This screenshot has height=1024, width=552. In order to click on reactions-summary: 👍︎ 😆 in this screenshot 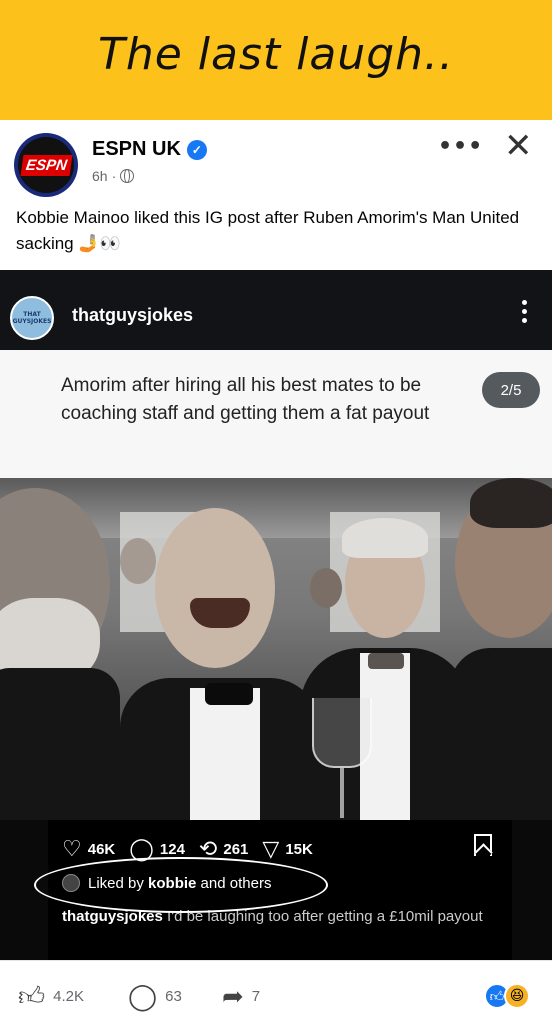, I will do `click(507, 996)`.